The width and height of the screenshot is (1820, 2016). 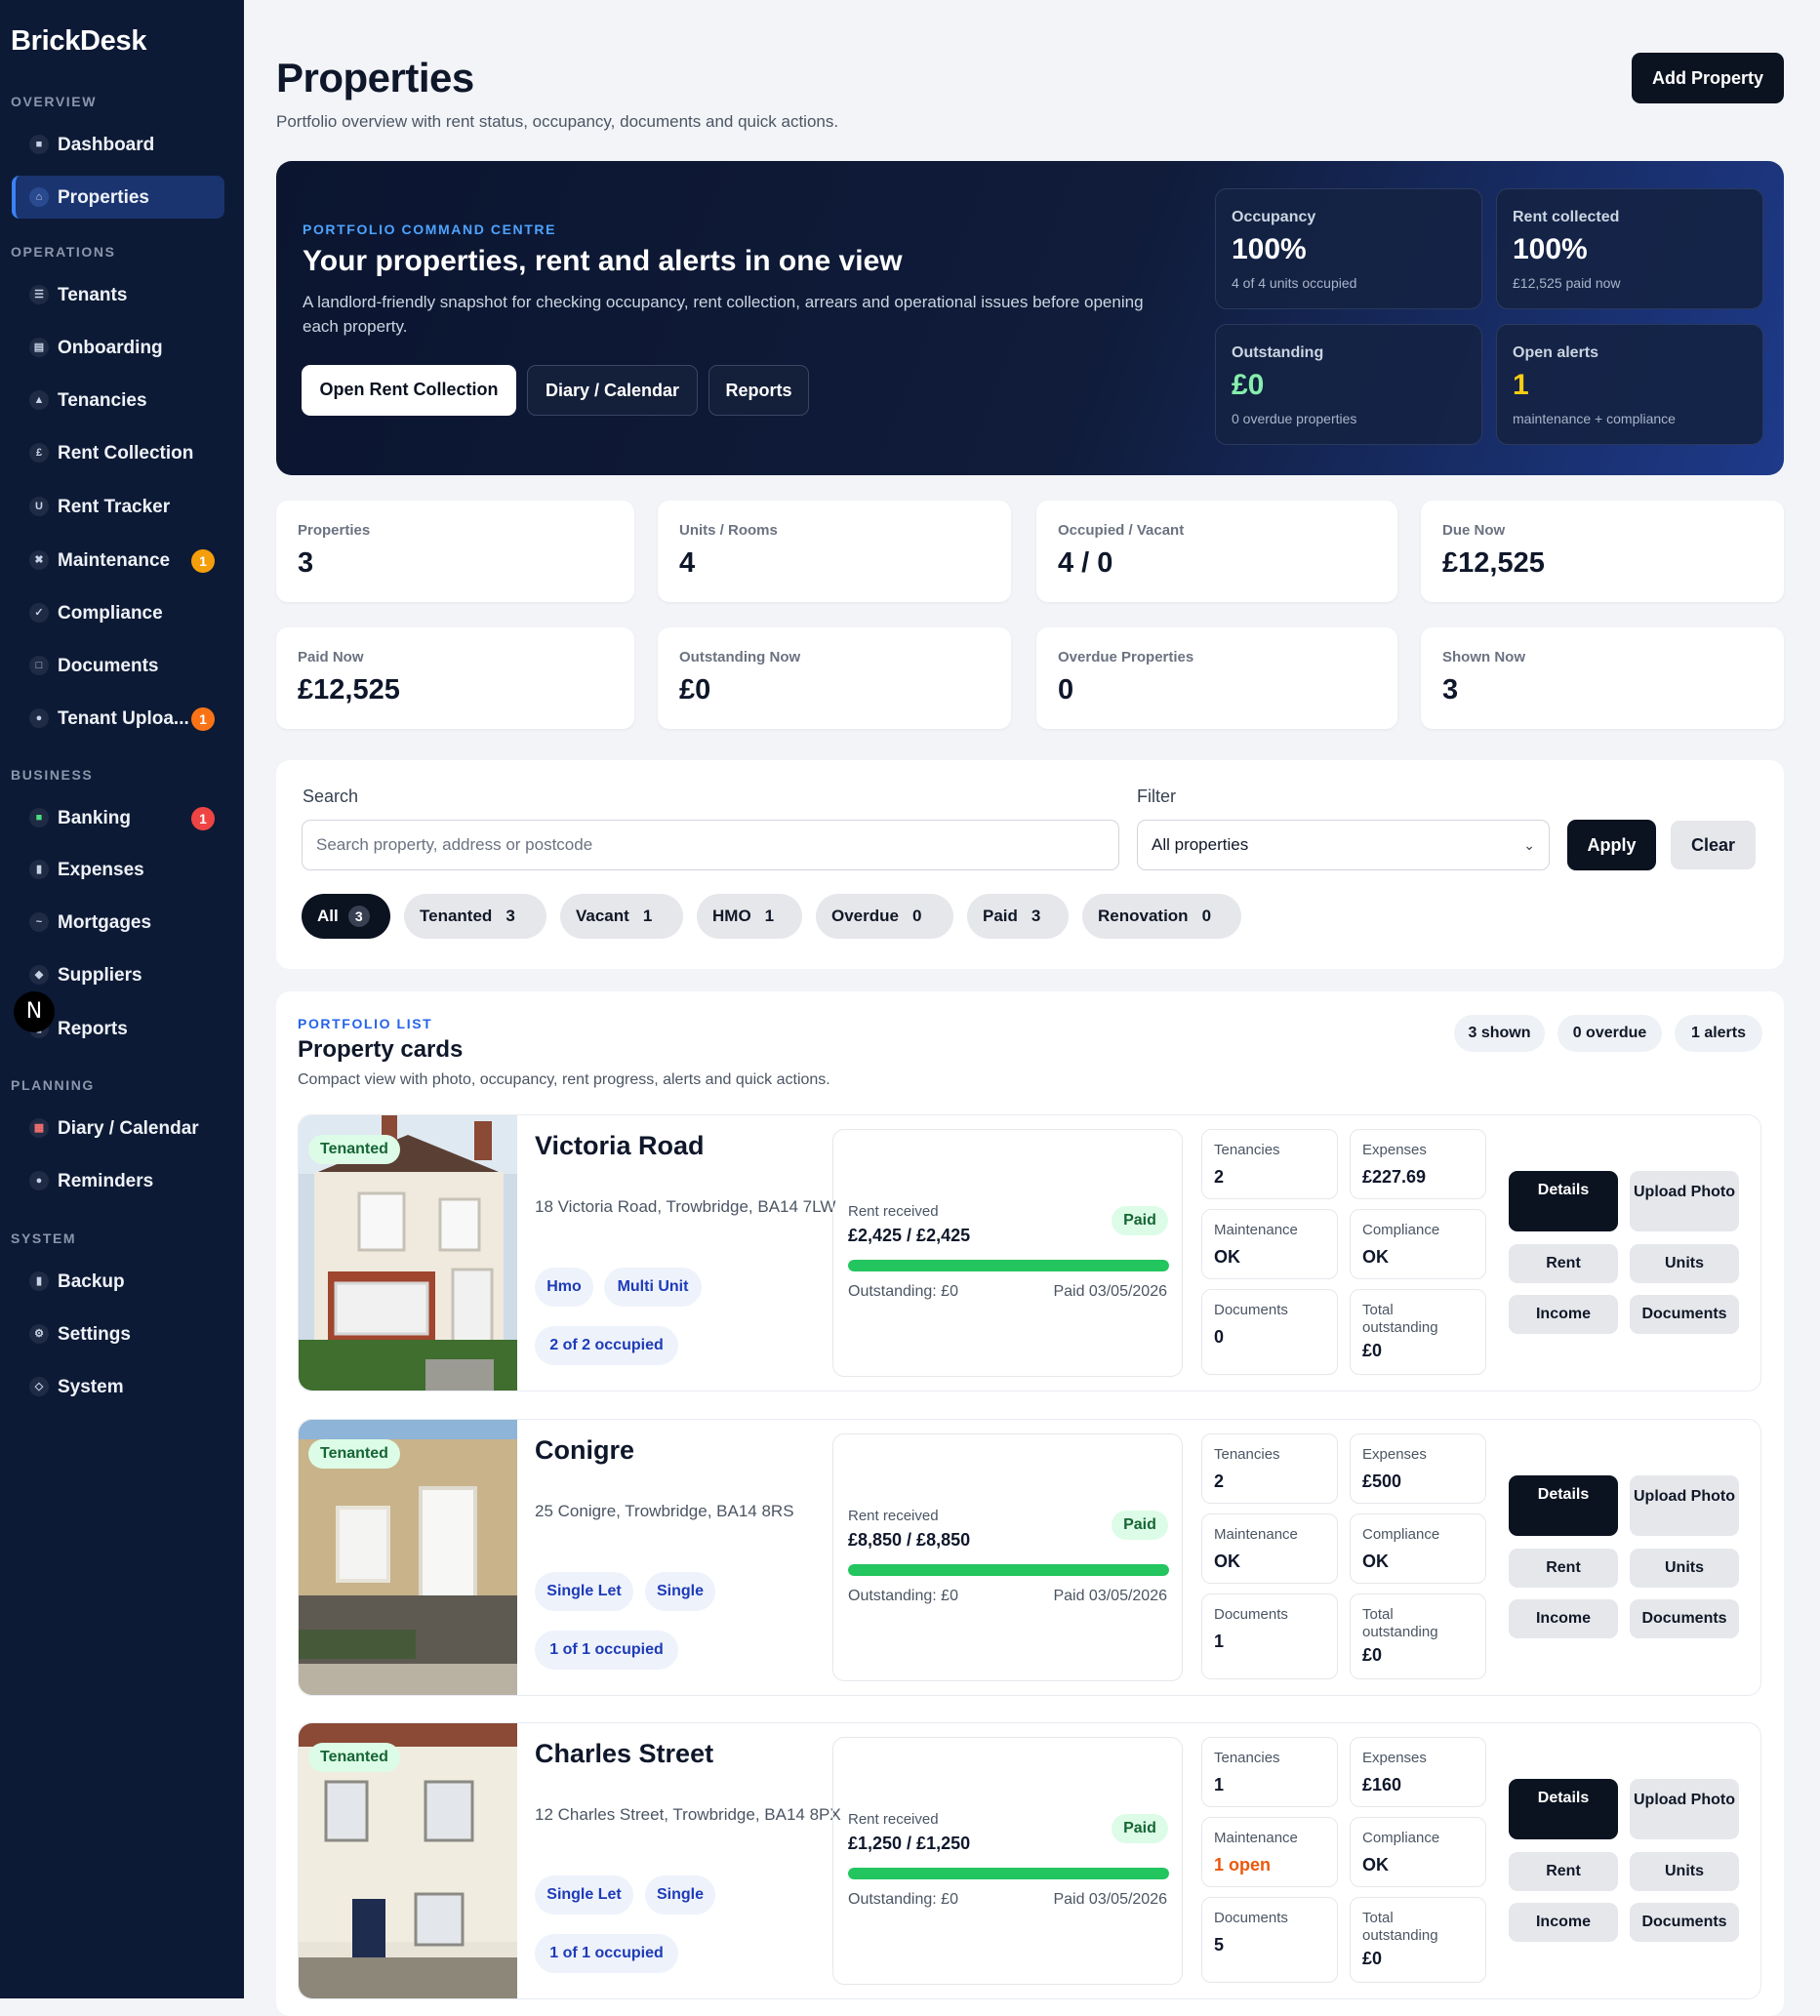 I want to click on rent-received-value: £8,850 / £8,850, so click(x=909, y=1540).